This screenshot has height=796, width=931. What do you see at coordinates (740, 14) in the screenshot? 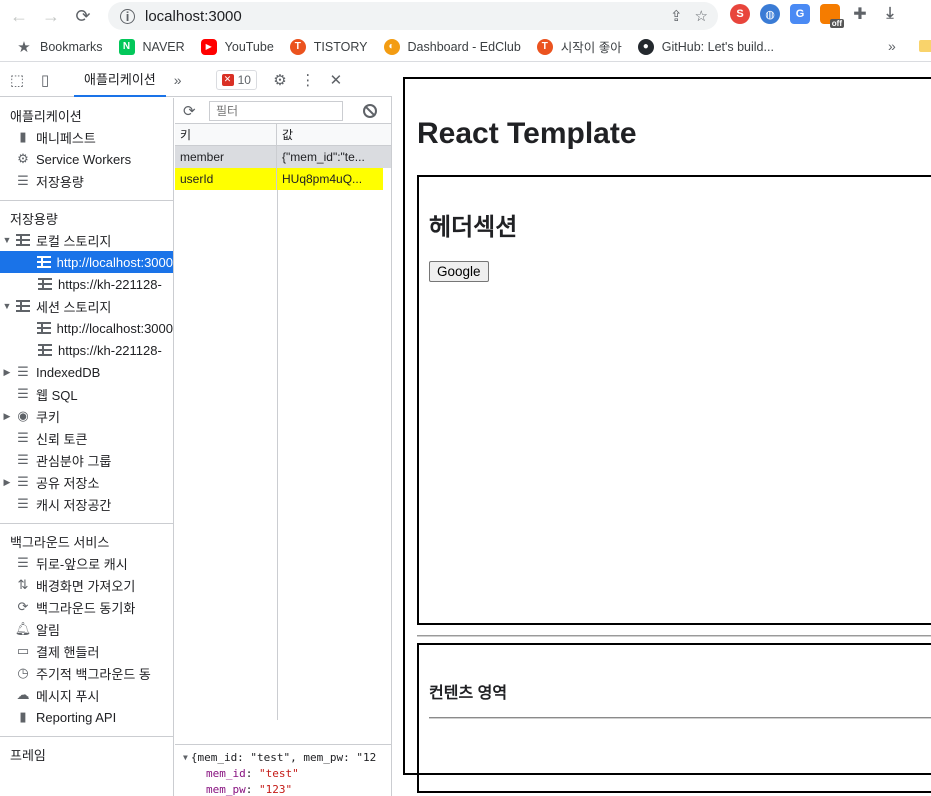
I see `extension-s-icon: S` at bounding box center [740, 14].